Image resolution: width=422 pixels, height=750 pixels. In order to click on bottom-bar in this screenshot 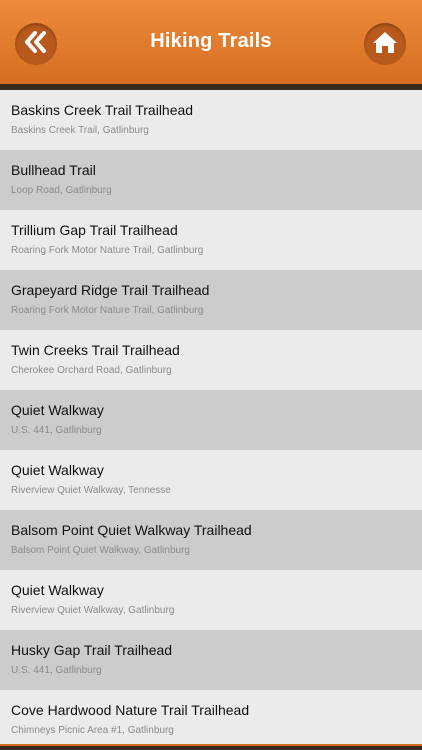, I will do `click(211, 747)`.